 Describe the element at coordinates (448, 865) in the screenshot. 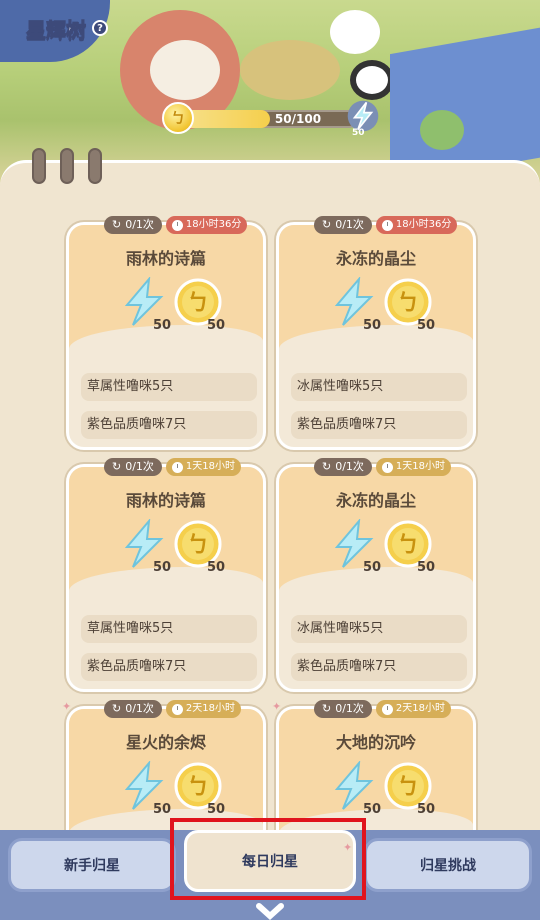

I see `tab-challenge: 归星挑战` at that location.